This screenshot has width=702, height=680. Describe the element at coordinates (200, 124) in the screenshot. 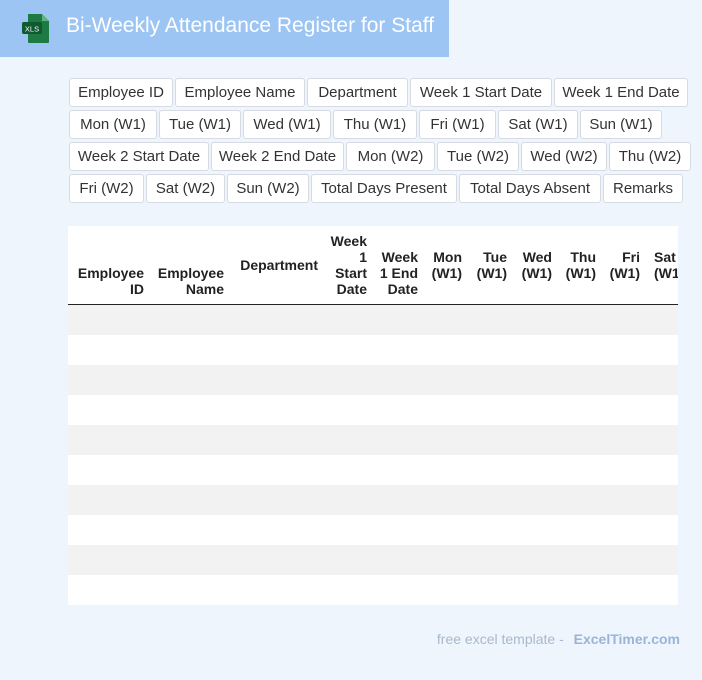

I see `chip-tue-w1: Tue (W1)` at that location.